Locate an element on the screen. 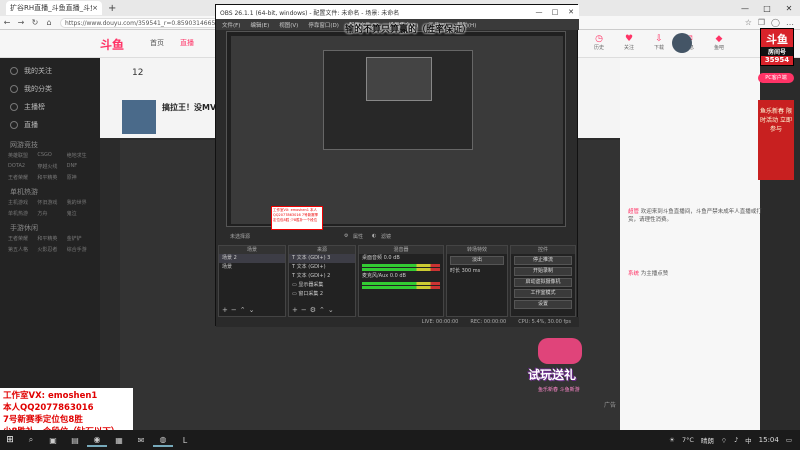  sidebar-item-rank: 主播榜 is located at coordinates (50, 107).